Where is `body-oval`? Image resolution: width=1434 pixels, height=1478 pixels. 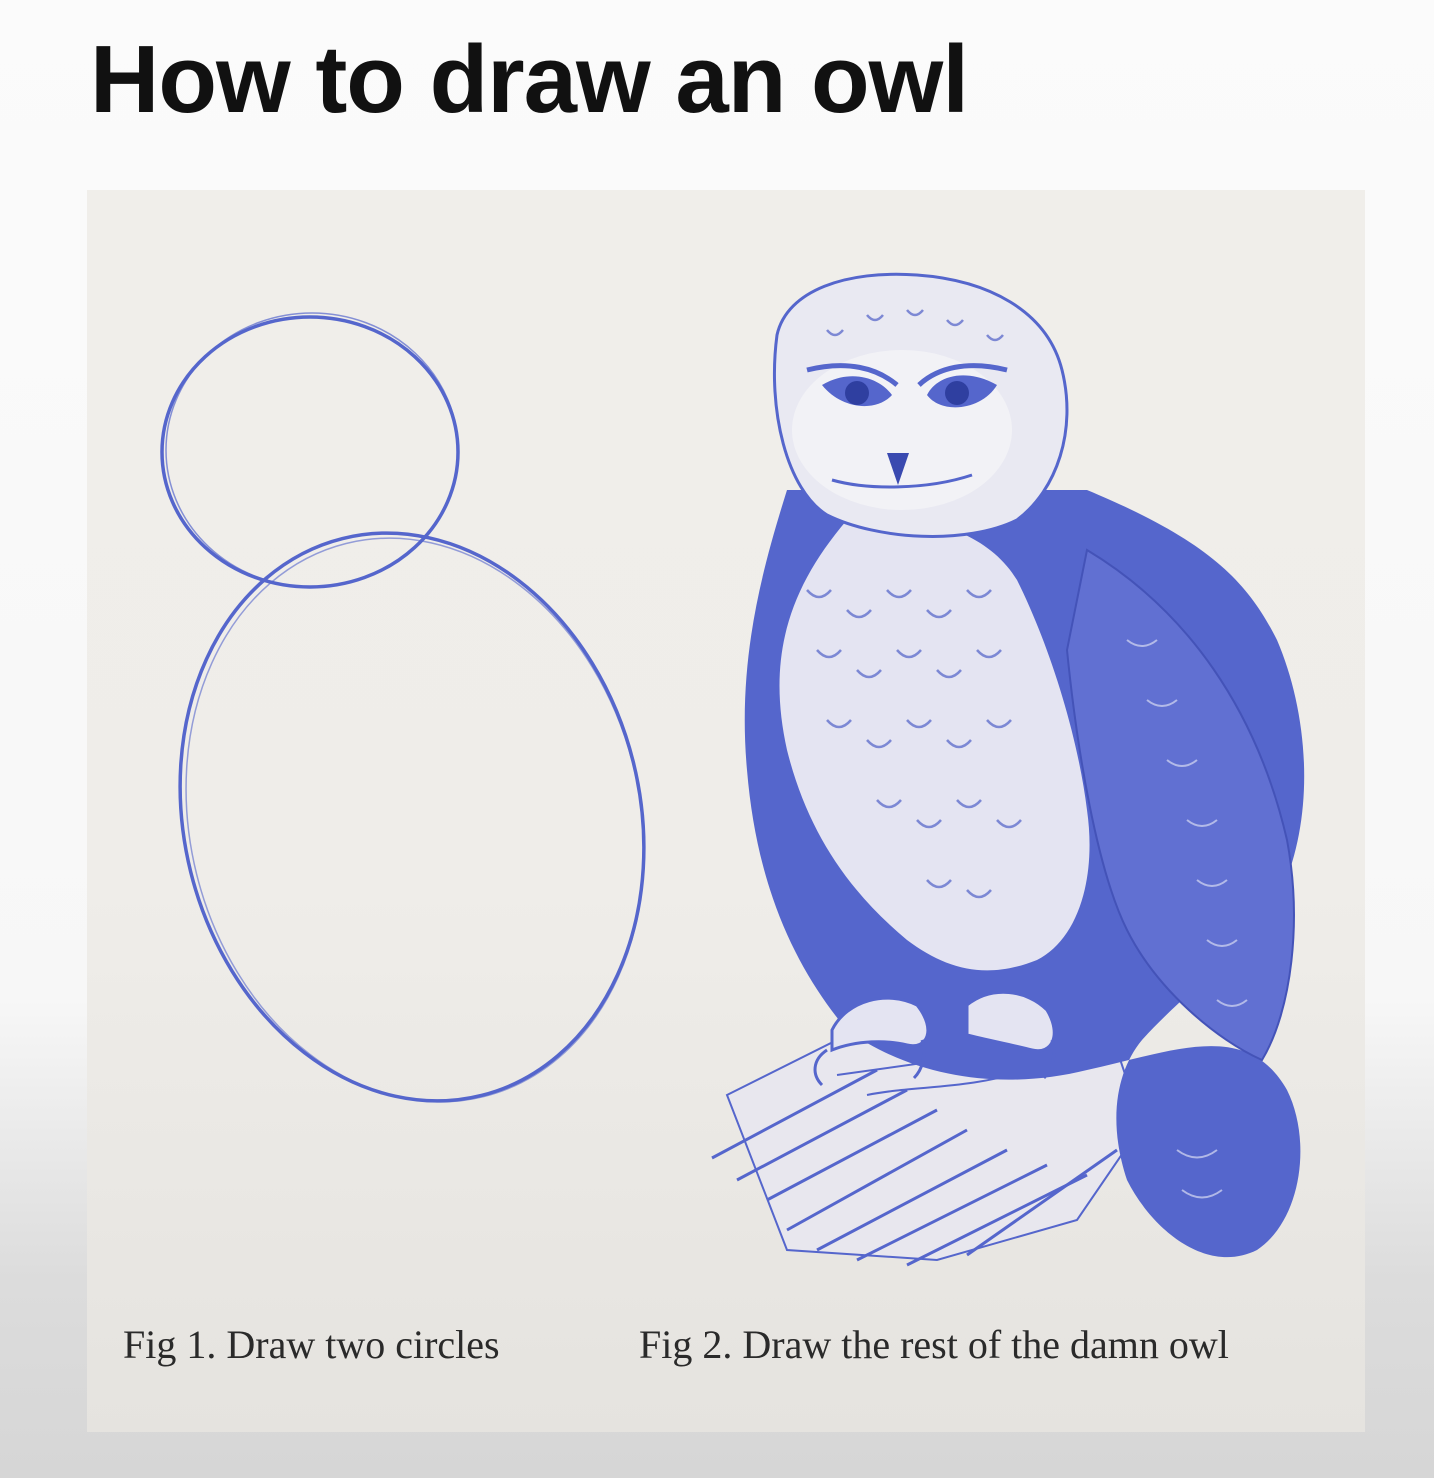 body-oval is located at coordinates (412, 817).